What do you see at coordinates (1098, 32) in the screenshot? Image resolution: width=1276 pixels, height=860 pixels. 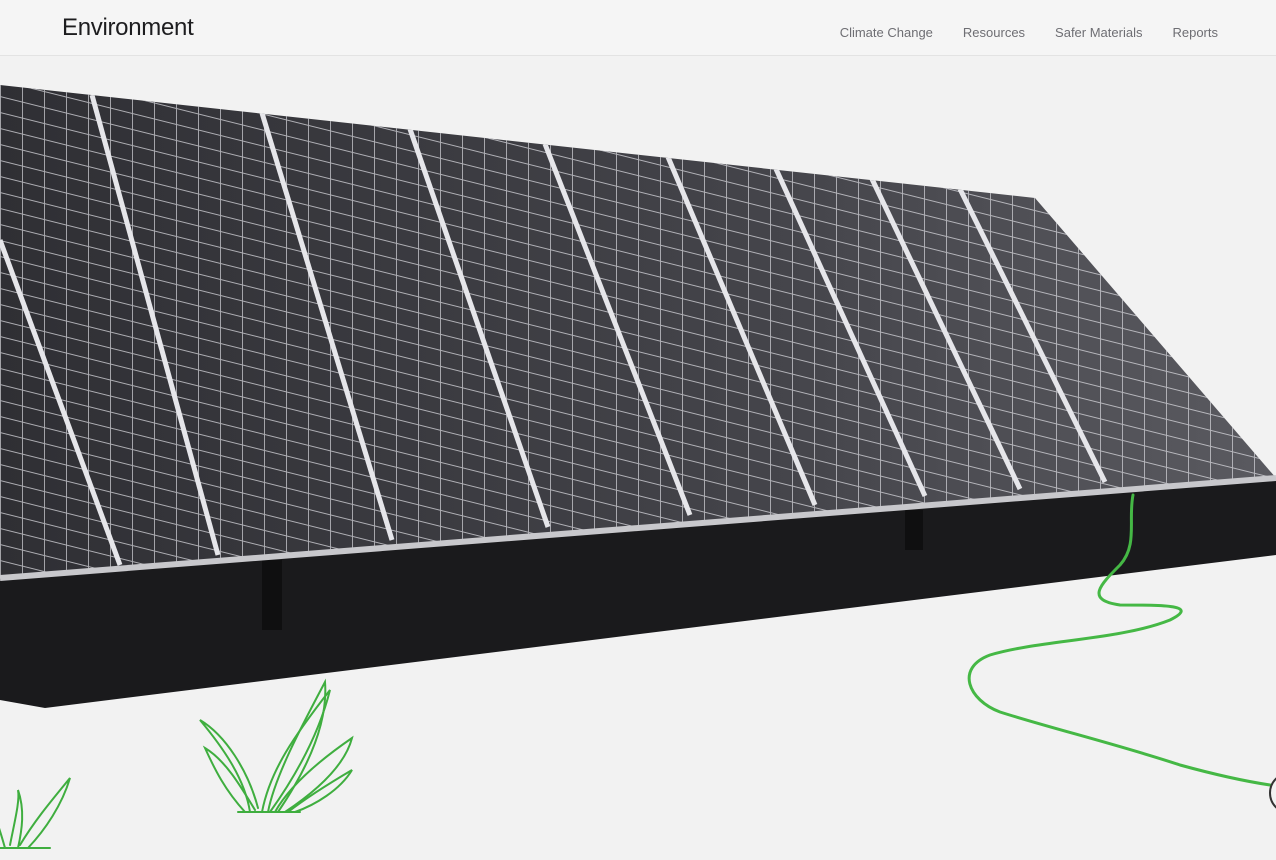 I see `nav-link-safer-materials: Safer Materials` at bounding box center [1098, 32].